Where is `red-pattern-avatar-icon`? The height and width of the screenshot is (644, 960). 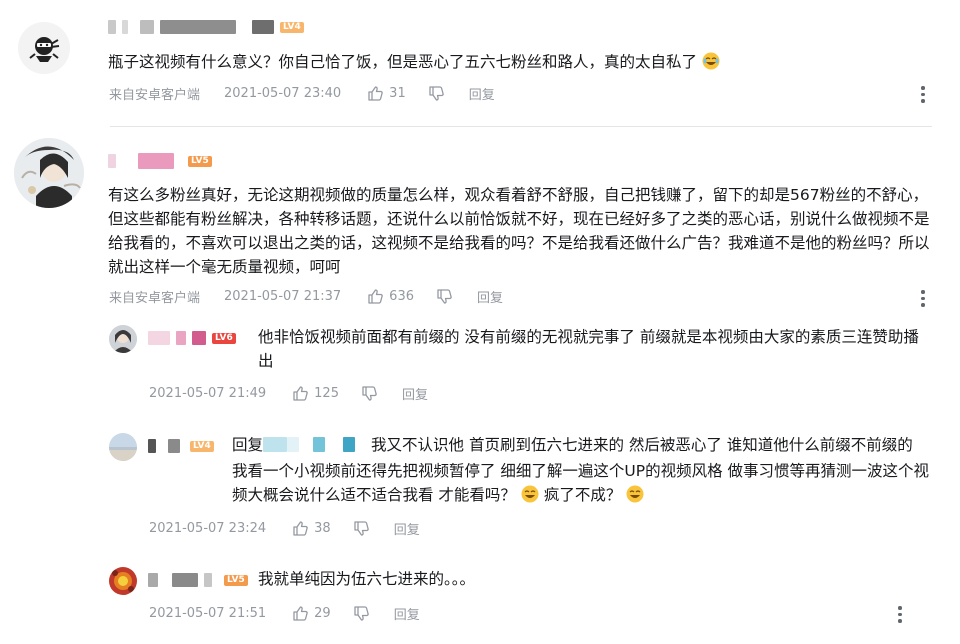 red-pattern-avatar-icon is located at coordinates (123, 581).